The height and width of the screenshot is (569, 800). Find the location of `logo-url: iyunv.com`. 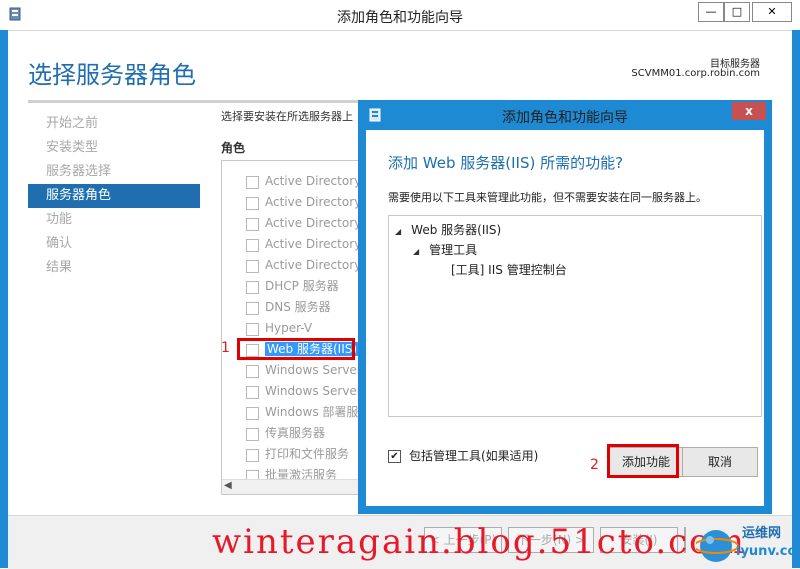

logo-url: iyunv.com is located at coordinates (768, 551).